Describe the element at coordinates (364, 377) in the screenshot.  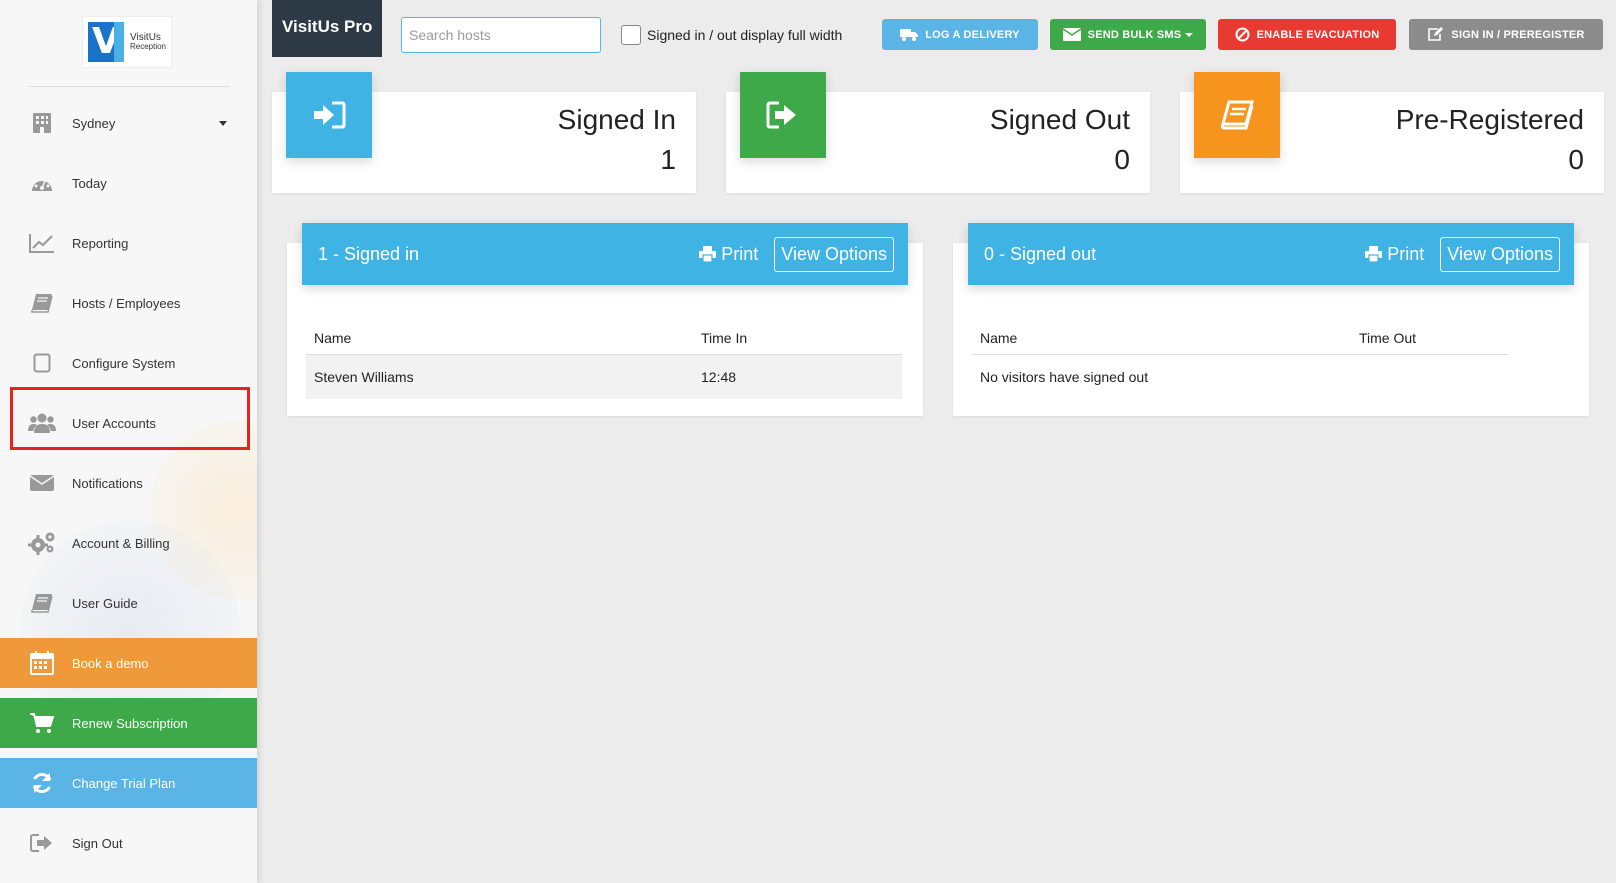
I see `visitor-name: Steven Williams` at that location.